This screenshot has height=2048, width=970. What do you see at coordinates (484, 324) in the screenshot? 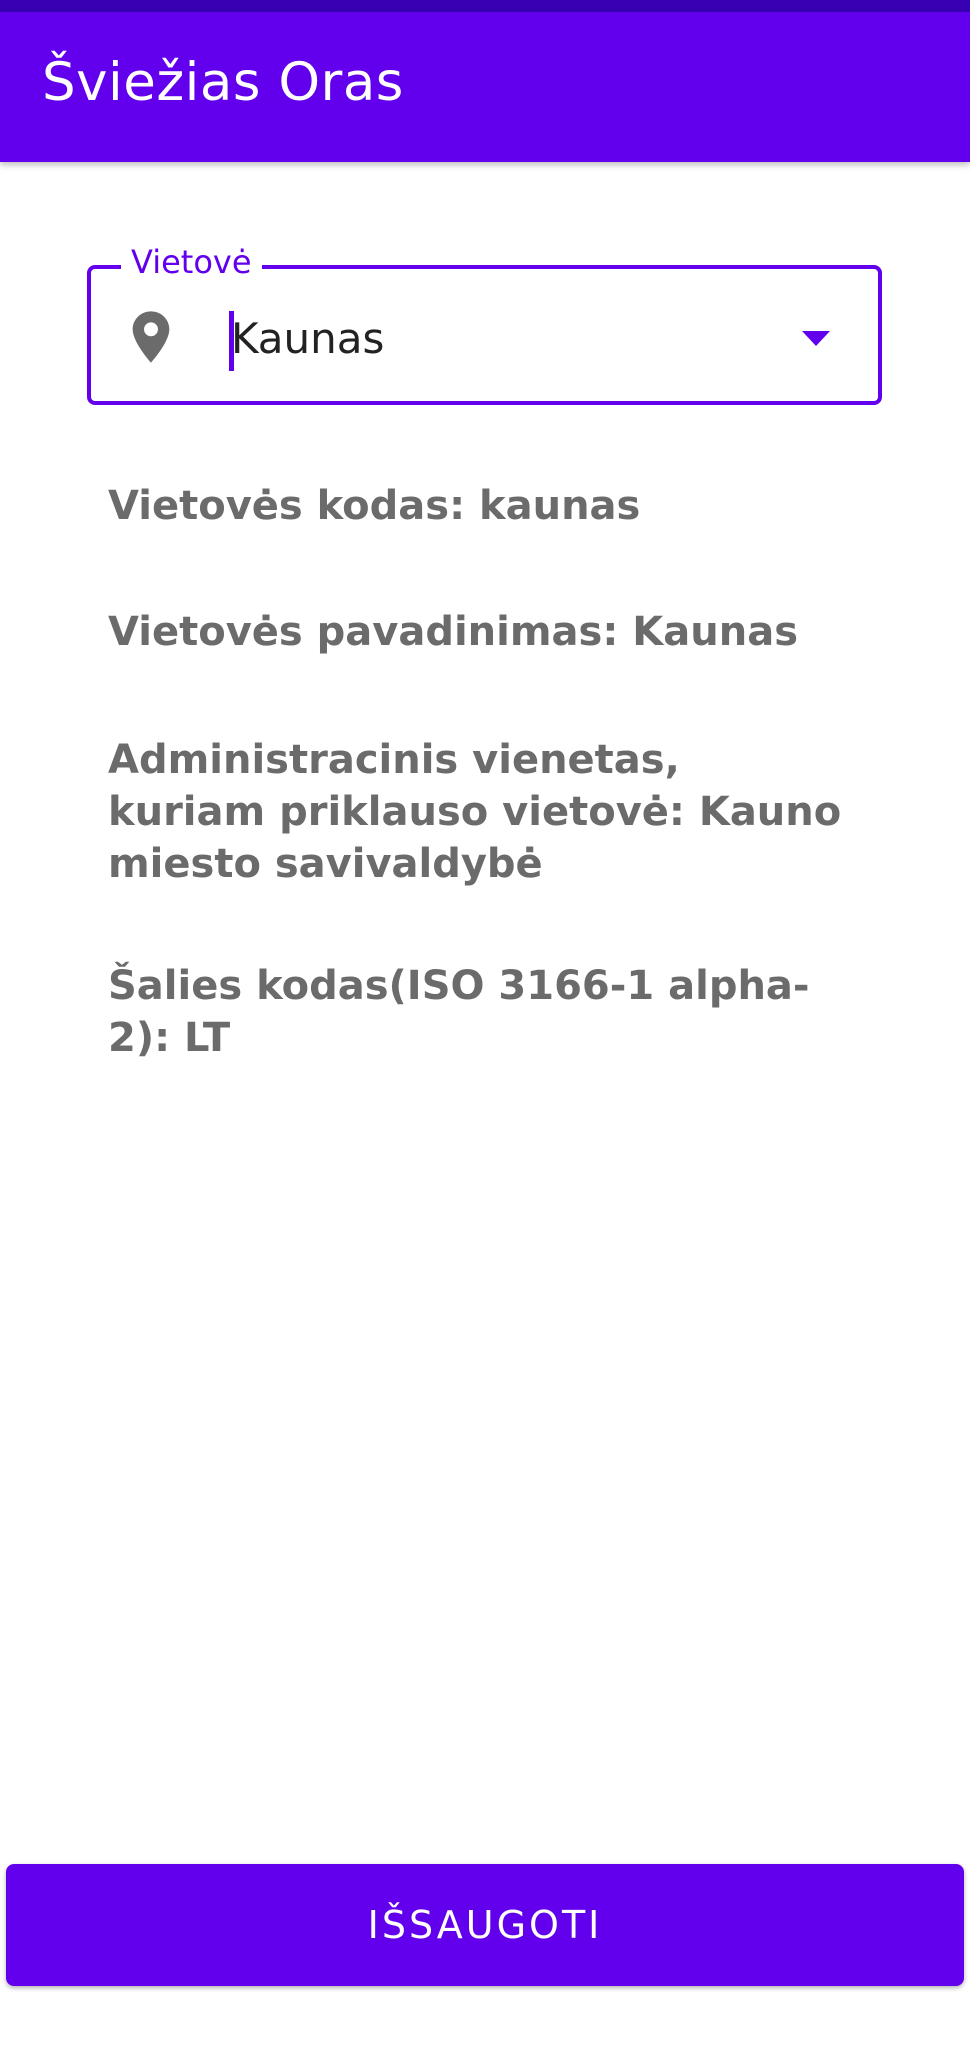
I see `location-dropdown: Vietovė Kaunas` at bounding box center [484, 324].